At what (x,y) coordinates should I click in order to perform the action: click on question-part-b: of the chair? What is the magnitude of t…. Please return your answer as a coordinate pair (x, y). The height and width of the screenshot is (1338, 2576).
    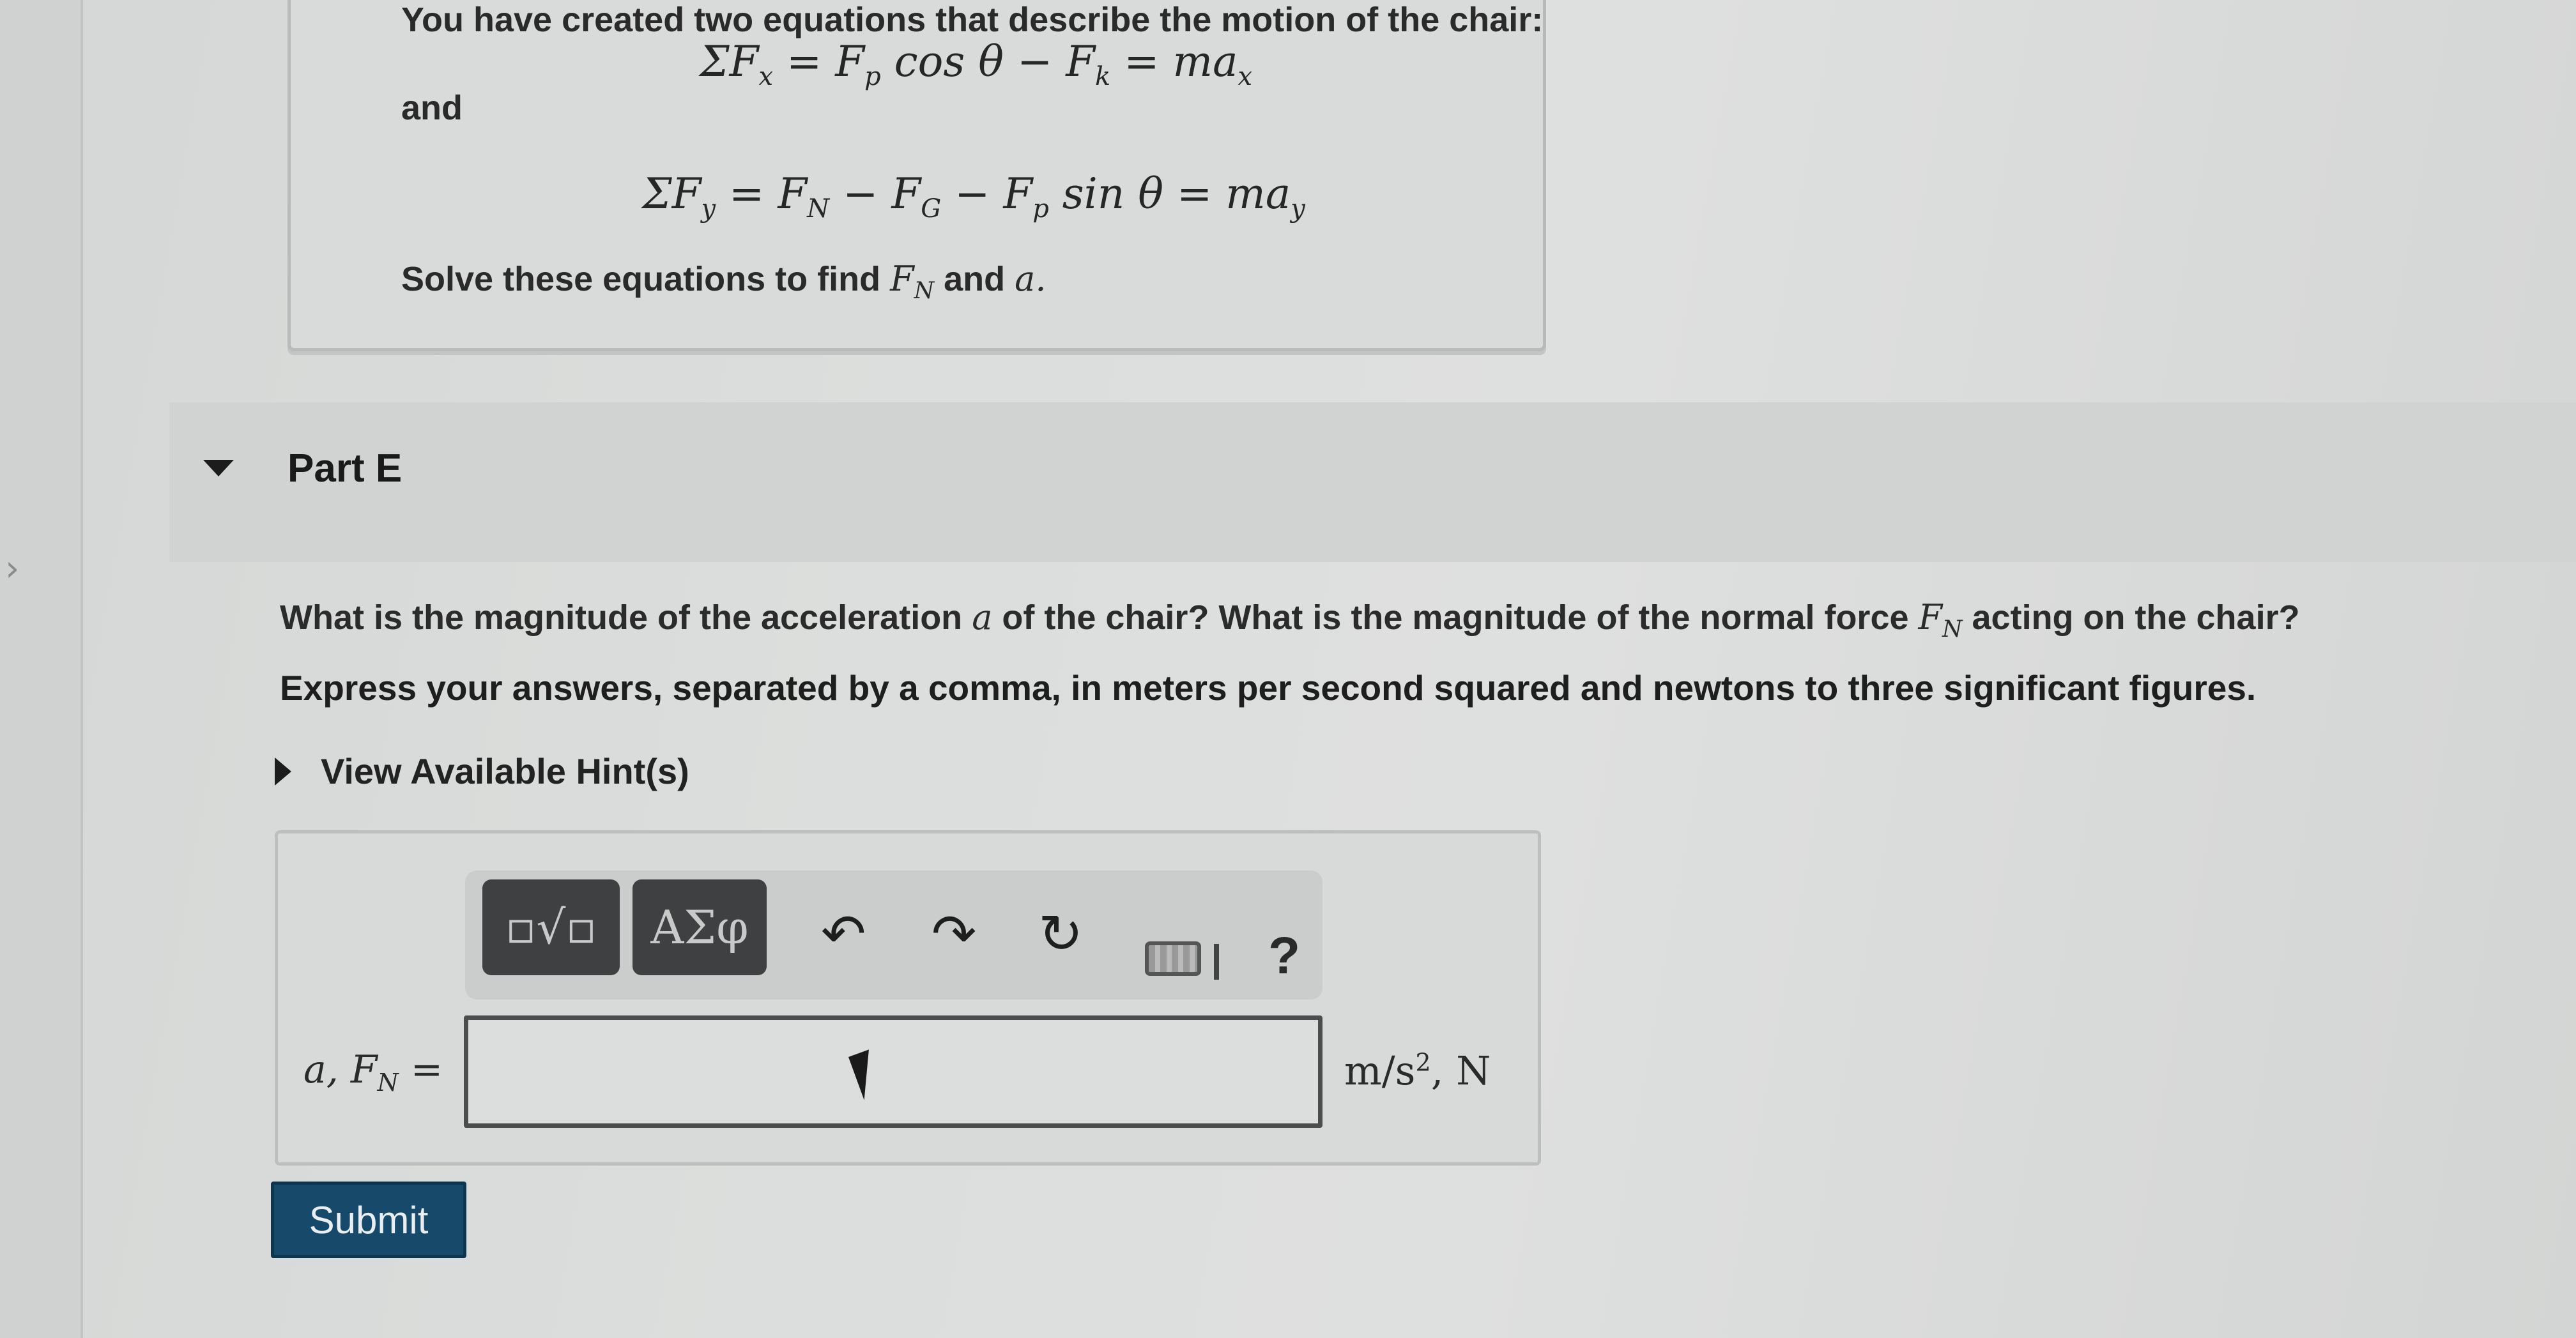
    Looking at the image, I should click on (1455, 617).